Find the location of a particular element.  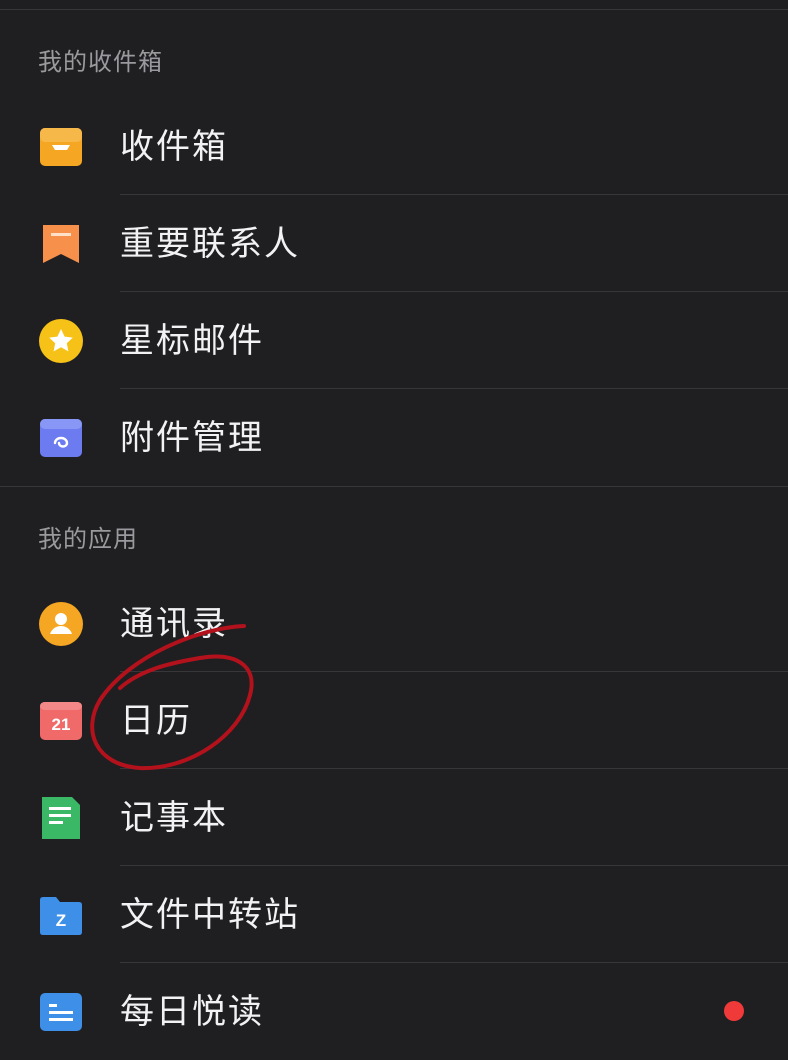

section-header-apps: 我的应用 is located at coordinates (88, 539).